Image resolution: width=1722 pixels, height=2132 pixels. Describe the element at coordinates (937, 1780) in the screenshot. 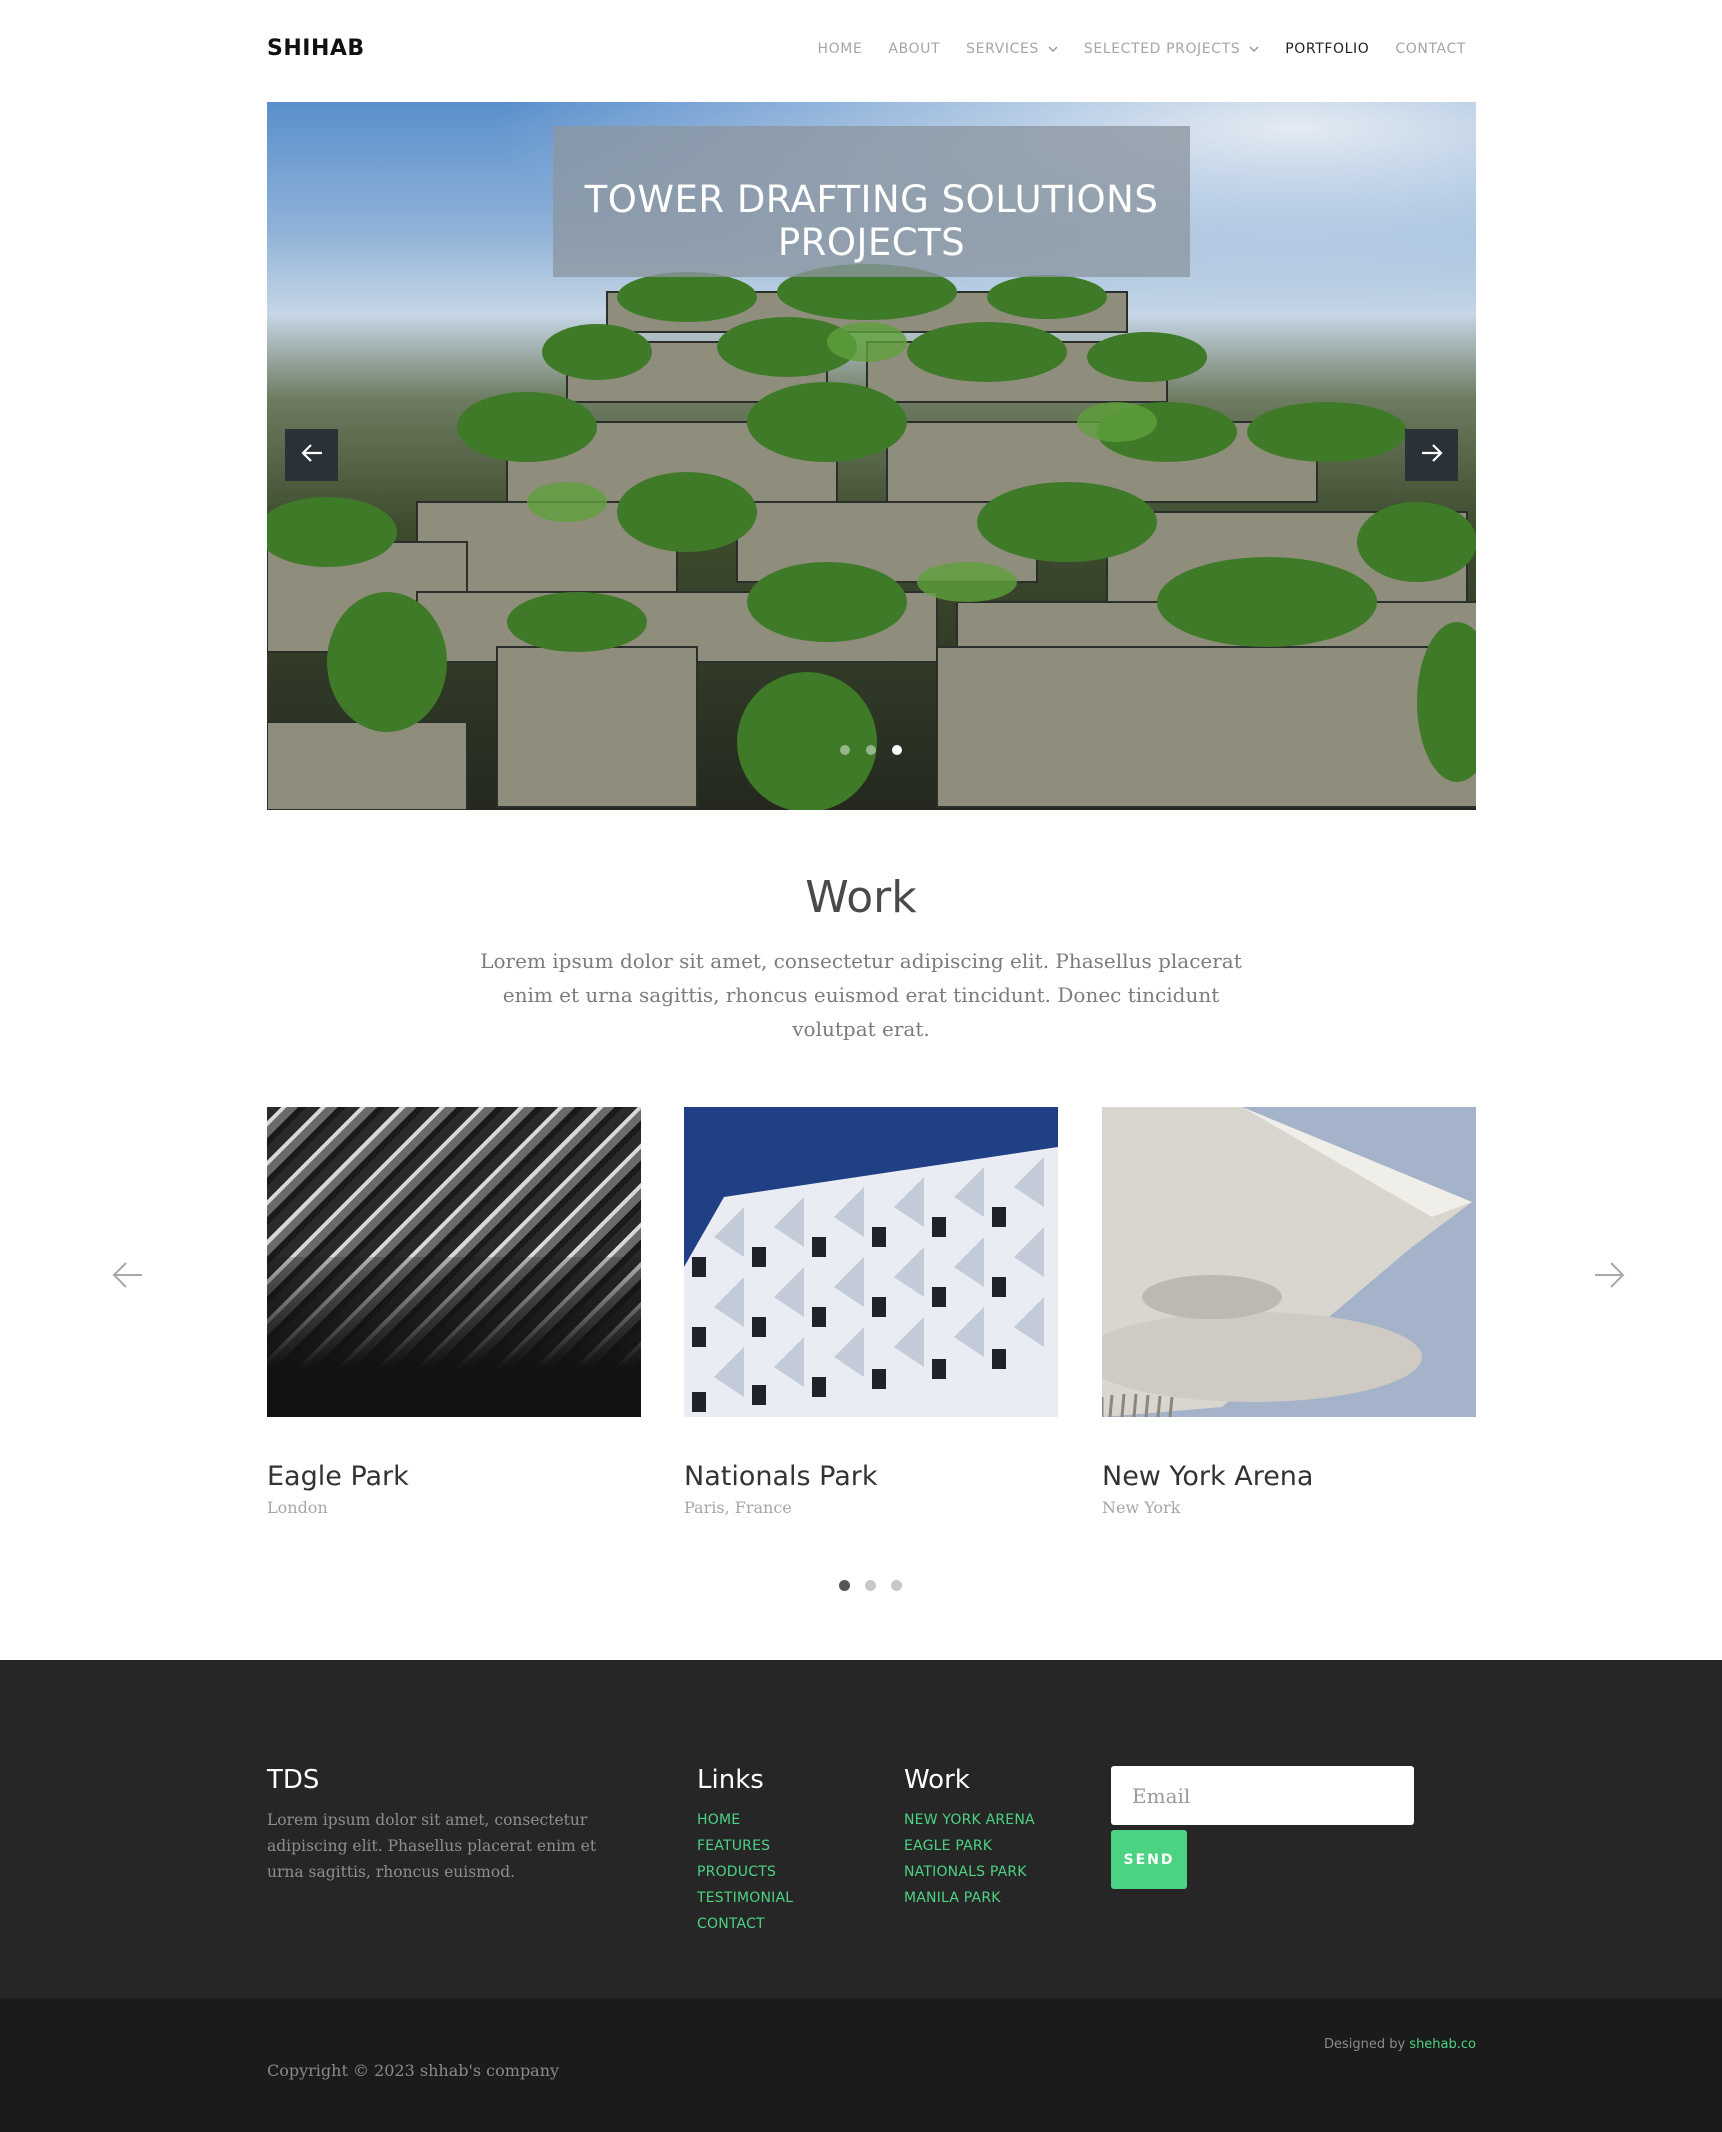

I see `footer-work-title: Work` at that location.